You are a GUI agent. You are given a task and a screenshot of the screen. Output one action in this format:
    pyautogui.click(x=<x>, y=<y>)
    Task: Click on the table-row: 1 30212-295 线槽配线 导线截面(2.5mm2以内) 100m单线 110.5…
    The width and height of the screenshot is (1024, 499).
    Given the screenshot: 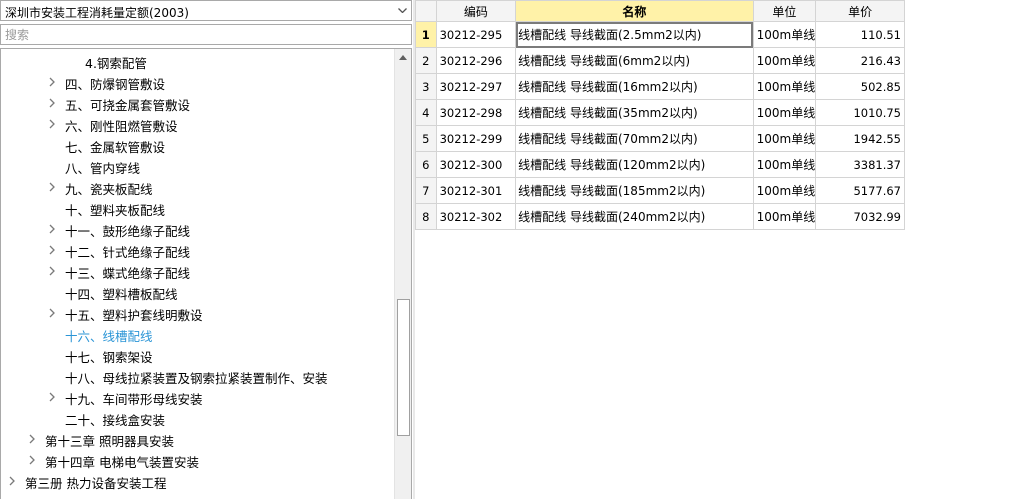 What is the action you would take?
    pyautogui.click(x=660, y=34)
    